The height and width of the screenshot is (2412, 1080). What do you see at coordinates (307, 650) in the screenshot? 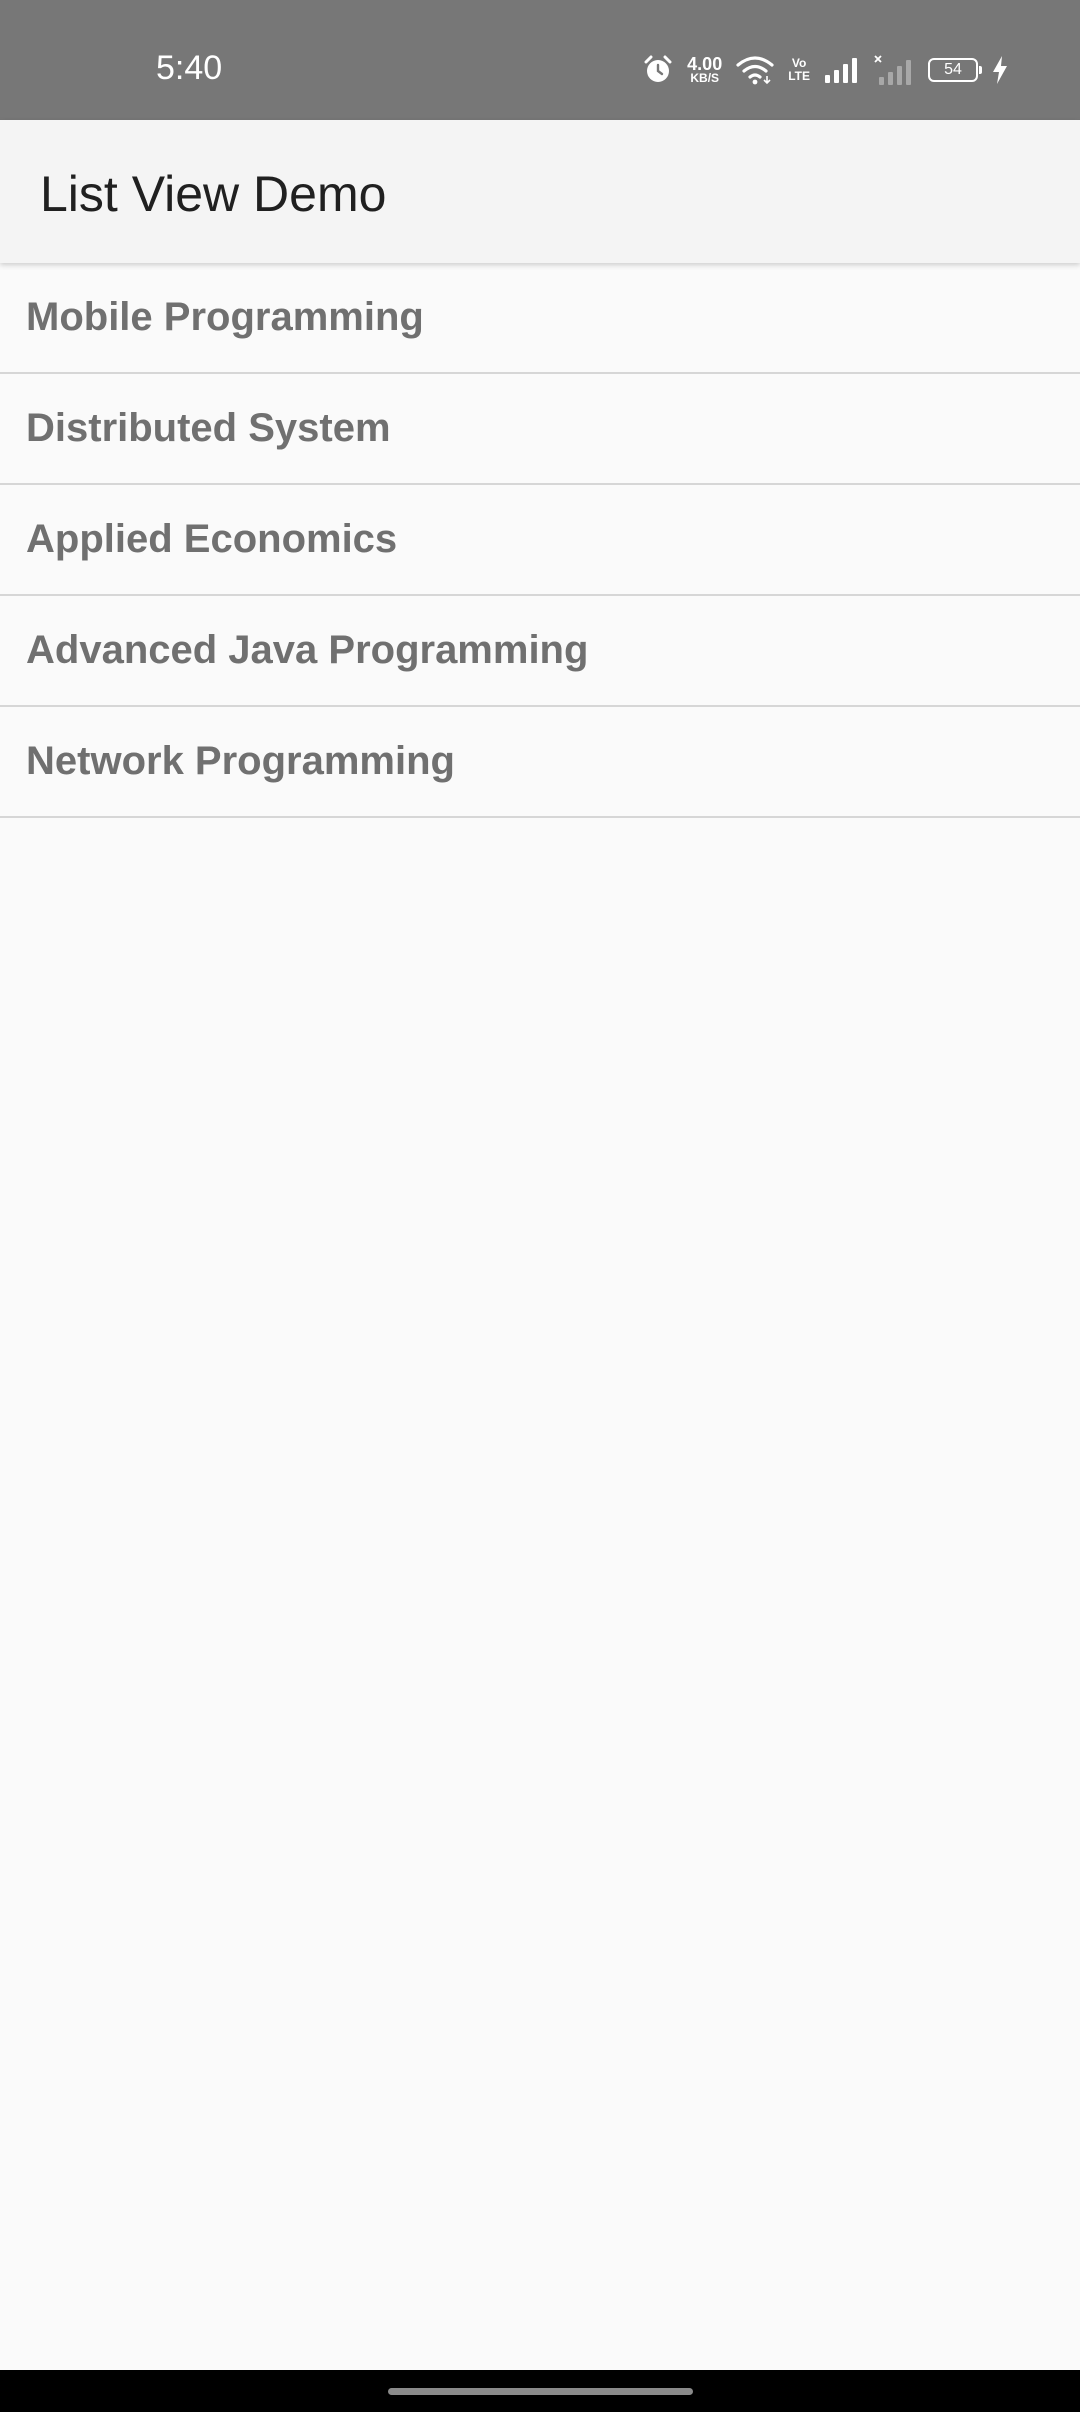
I see `list-item-label: Advanced Java Programming` at bounding box center [307, 650].